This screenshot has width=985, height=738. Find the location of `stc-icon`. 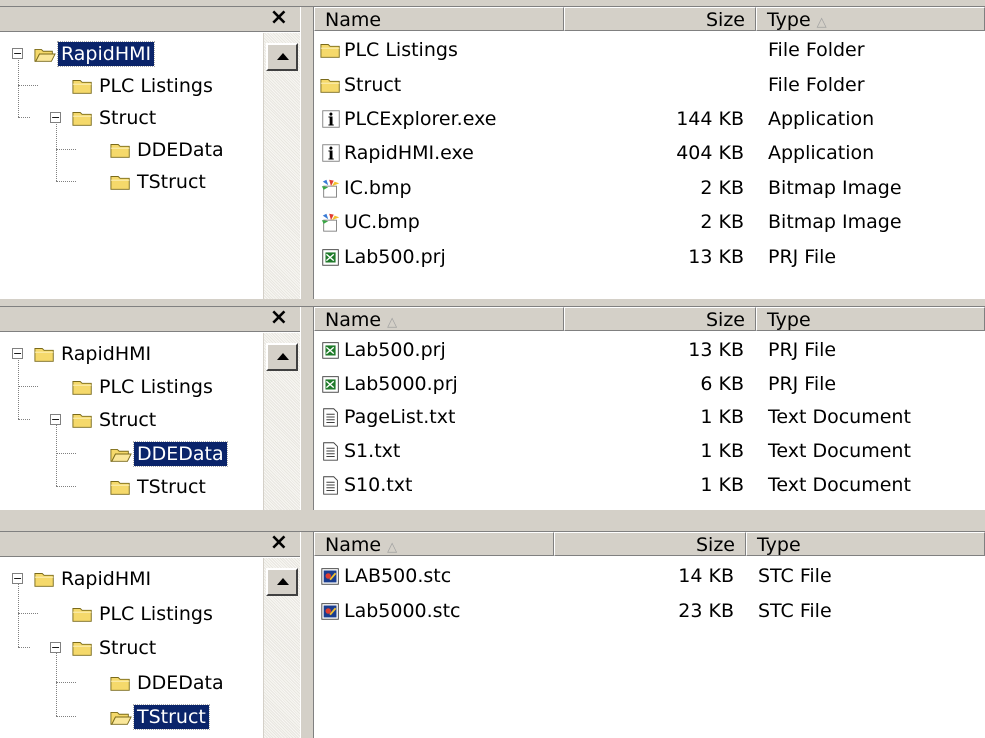

stc-icon is located at coordinates (330, 611).